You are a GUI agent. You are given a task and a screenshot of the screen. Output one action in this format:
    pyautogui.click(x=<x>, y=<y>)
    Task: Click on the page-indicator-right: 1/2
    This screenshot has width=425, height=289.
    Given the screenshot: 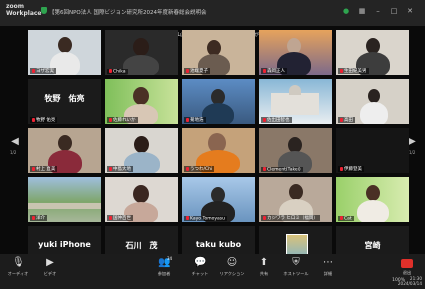 What is the action you would take?
    pyautogui.click(x=412, y=152)
    